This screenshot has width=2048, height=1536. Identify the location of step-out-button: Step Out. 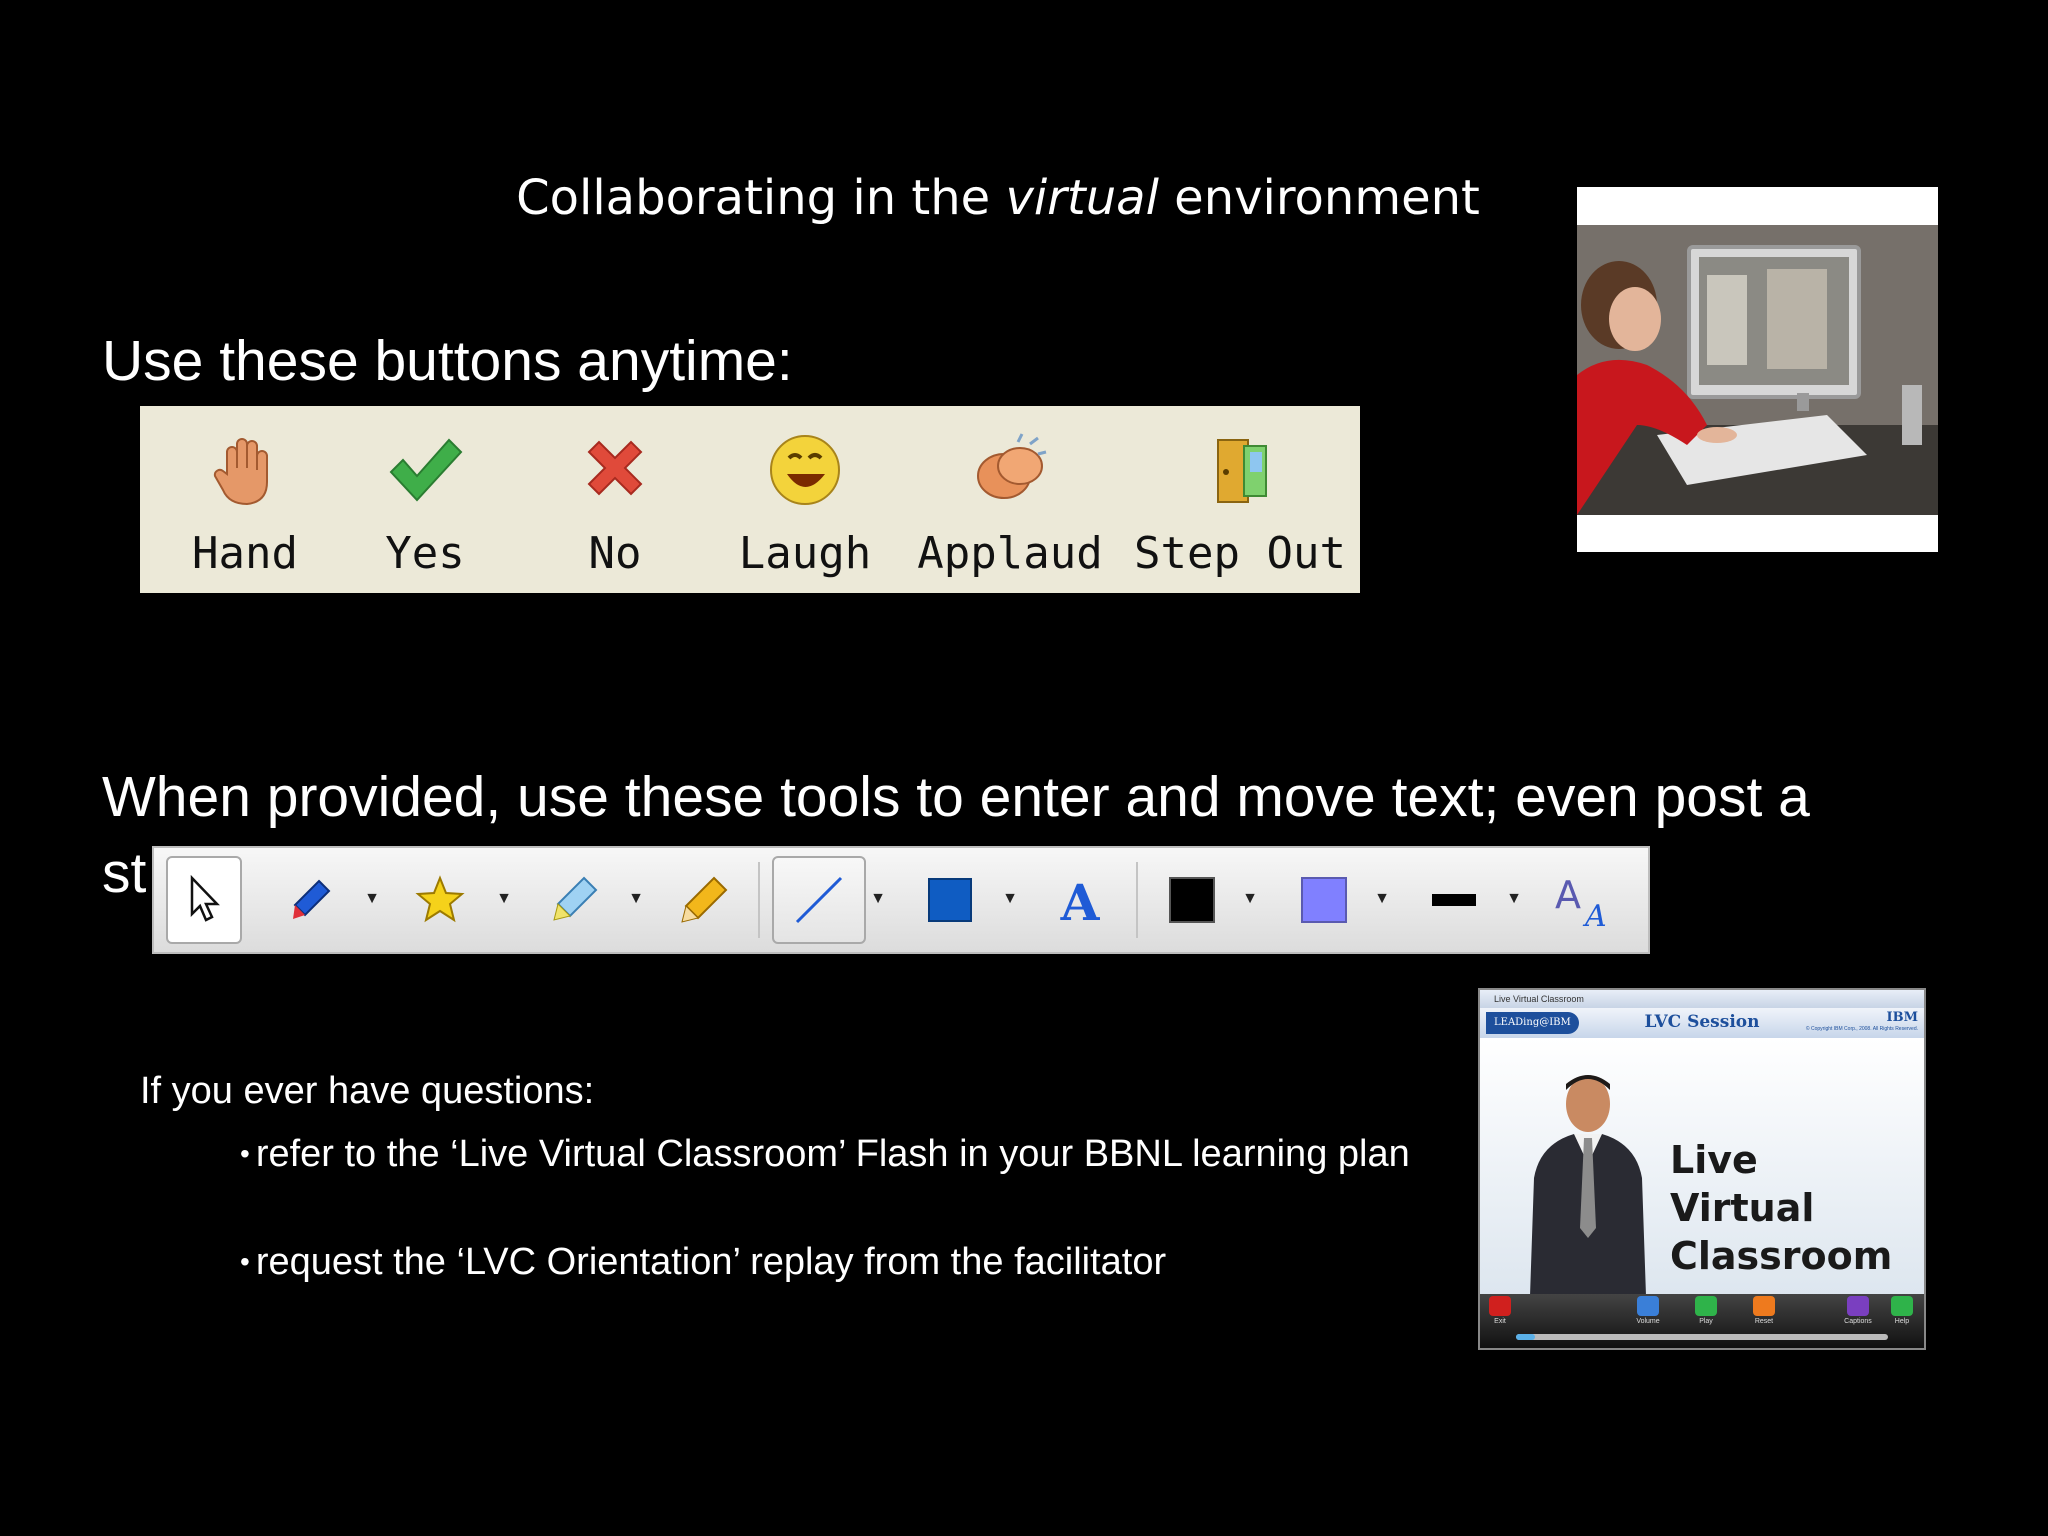
(1240, 499).